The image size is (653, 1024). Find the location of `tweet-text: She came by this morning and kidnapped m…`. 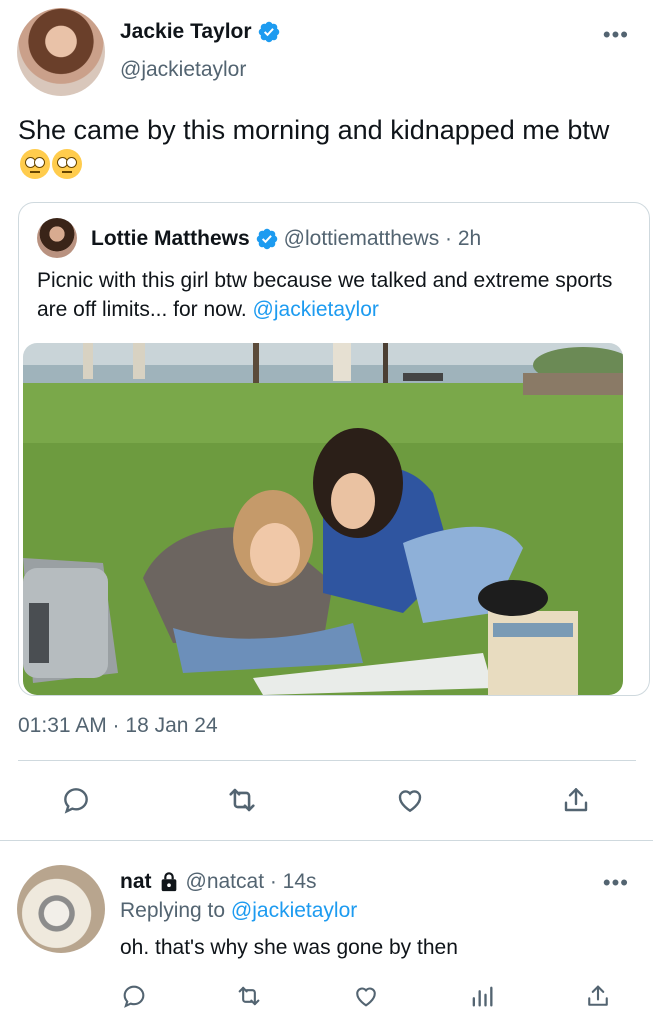

tweet-text: She came by this morning and kidnapped m… is located at coordinates (328, 148).